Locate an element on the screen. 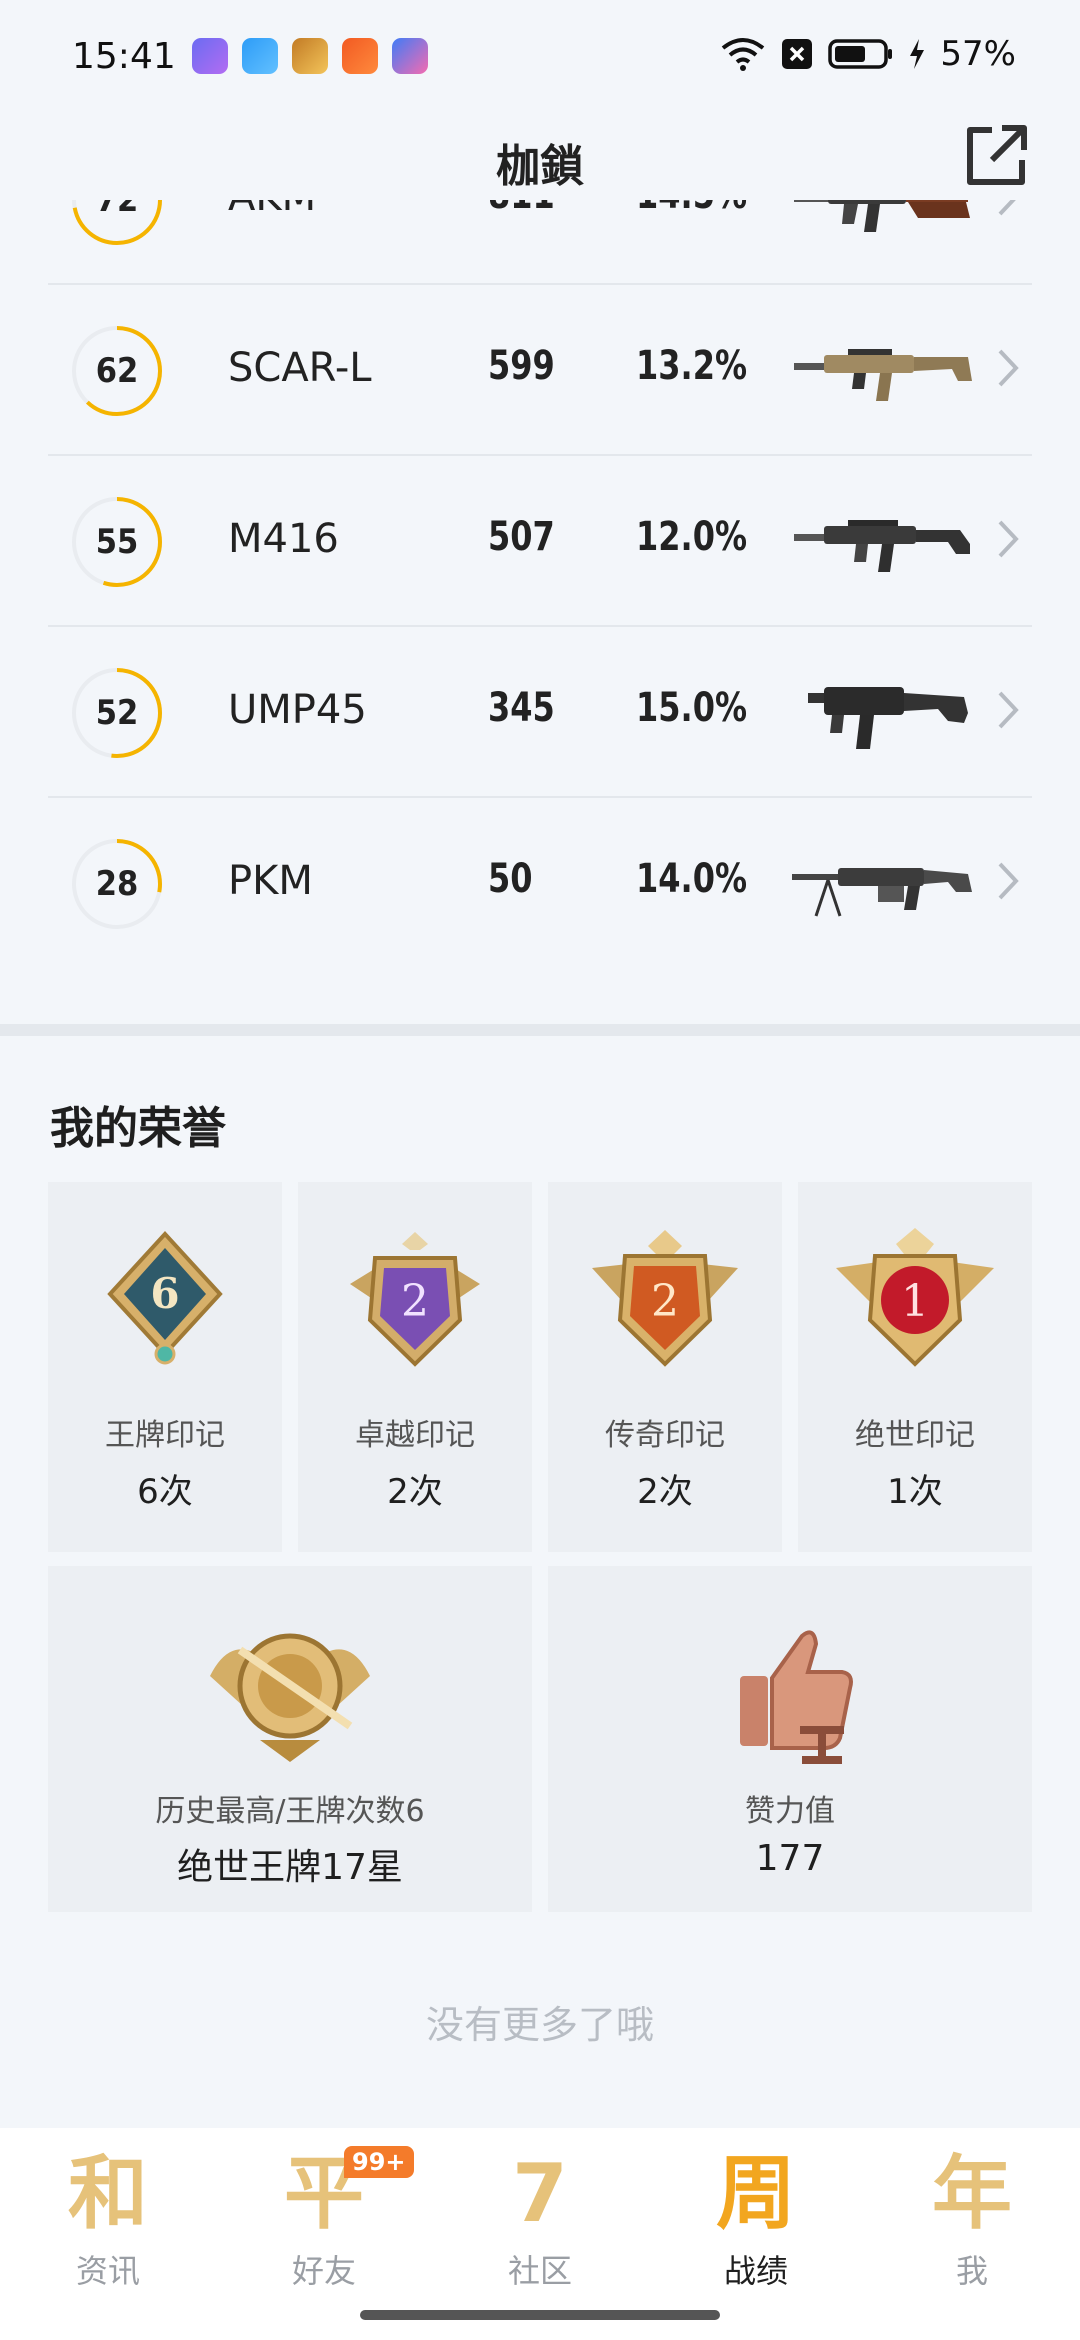 The width and height of the screenshot is (1080, 2340). weapon-score: 55 is located at coordinates (117, 542).